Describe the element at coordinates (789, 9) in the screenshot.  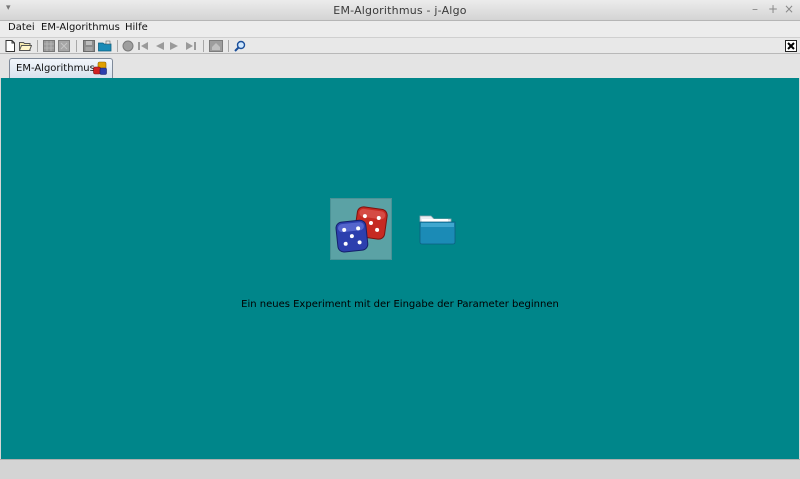
I see `close-window-button: ×` at that location.